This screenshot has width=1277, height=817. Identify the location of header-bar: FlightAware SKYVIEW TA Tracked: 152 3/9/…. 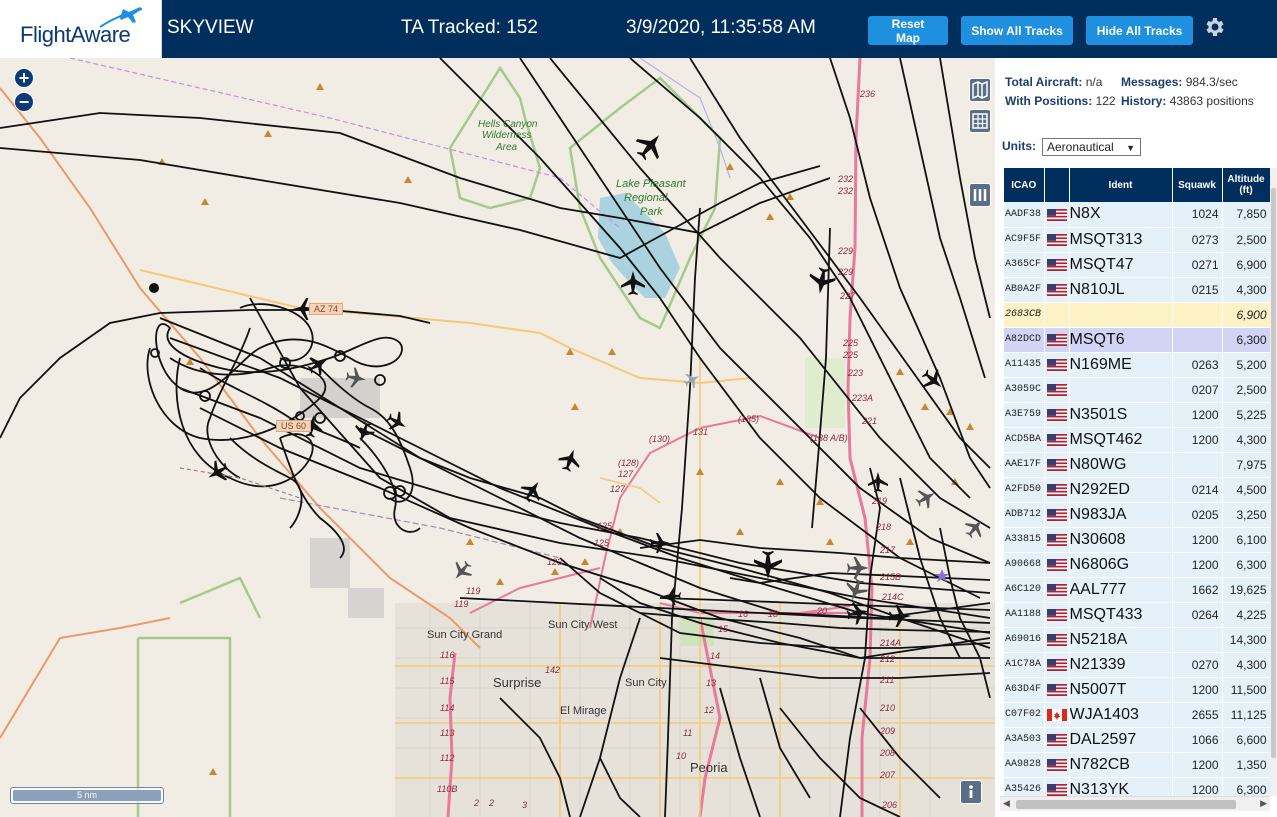
(638, 29).